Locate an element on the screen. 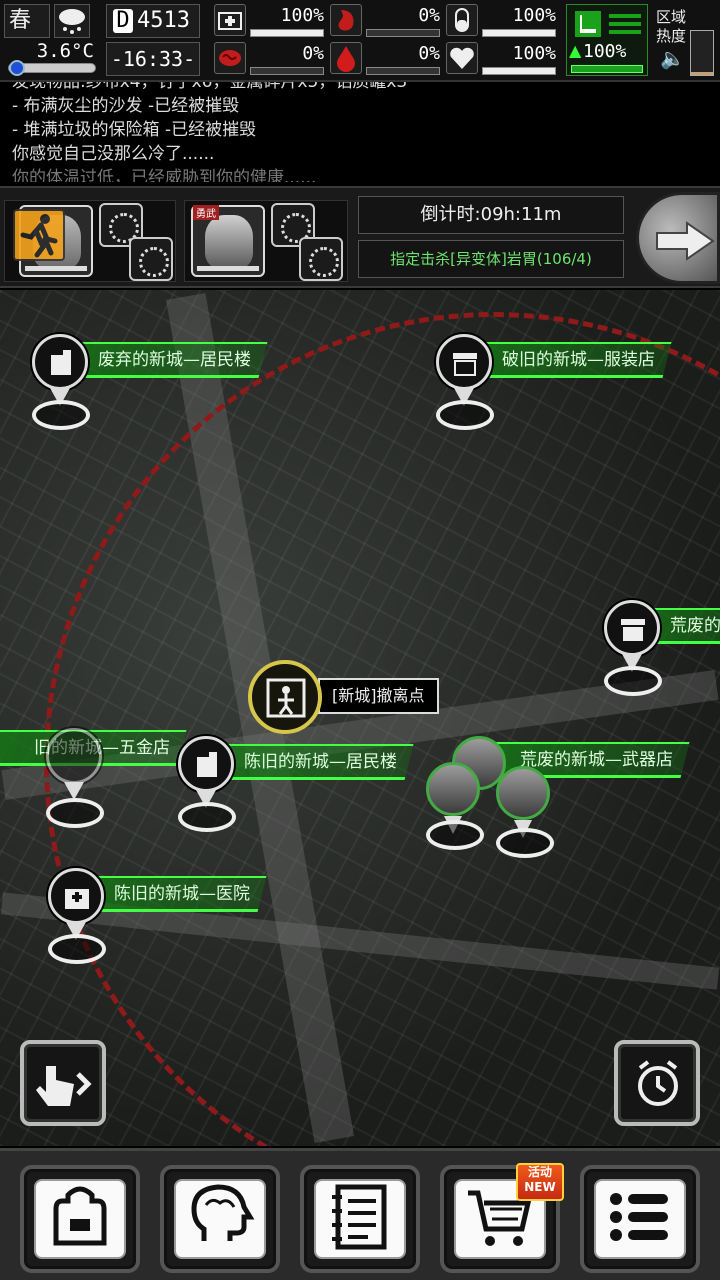 This screenshot has height=1280, width=720. menu-button is located at coordinates (640, 1219).